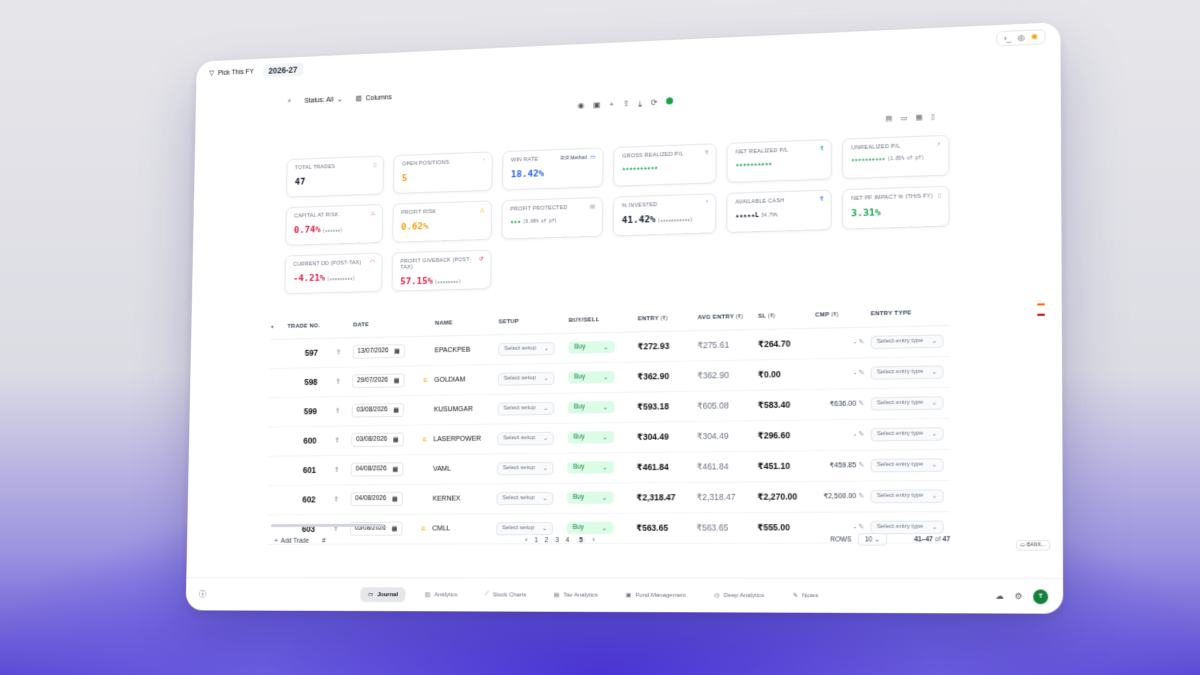  What do you see at coordinates (557, 540) in the screenshot?
I see `page-button: 3` at bounding box center [557, 540].